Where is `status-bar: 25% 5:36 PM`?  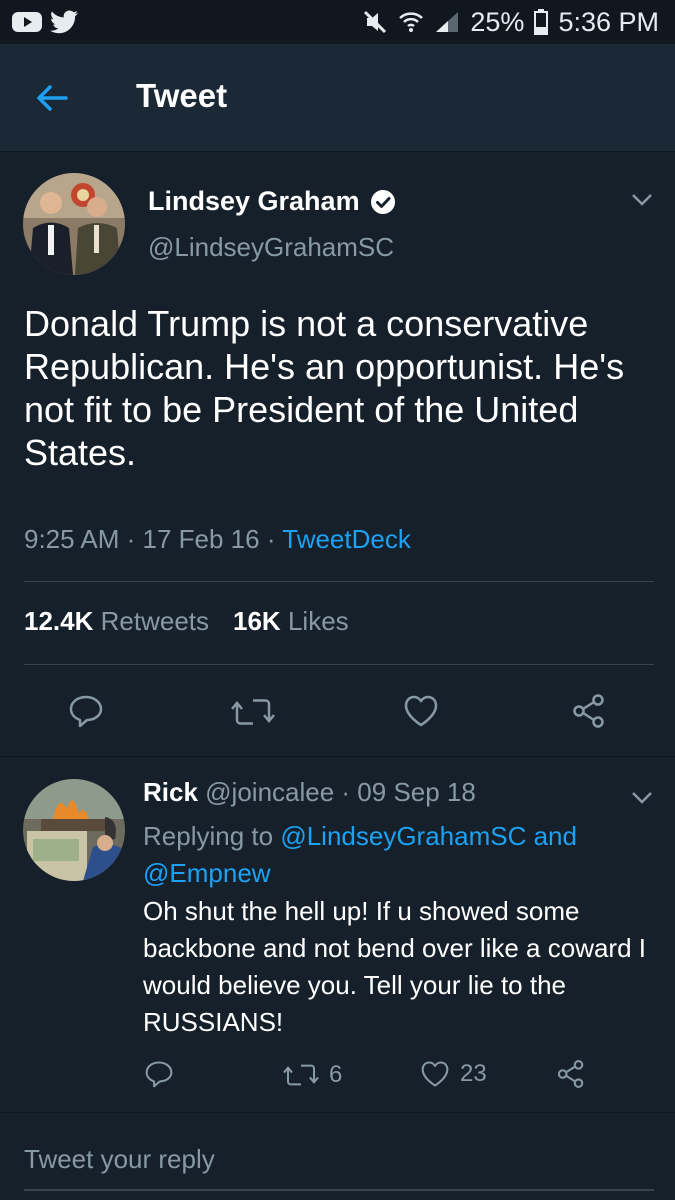 status-bar: 25% 5:36 PM is located at coordinates (337, 22).